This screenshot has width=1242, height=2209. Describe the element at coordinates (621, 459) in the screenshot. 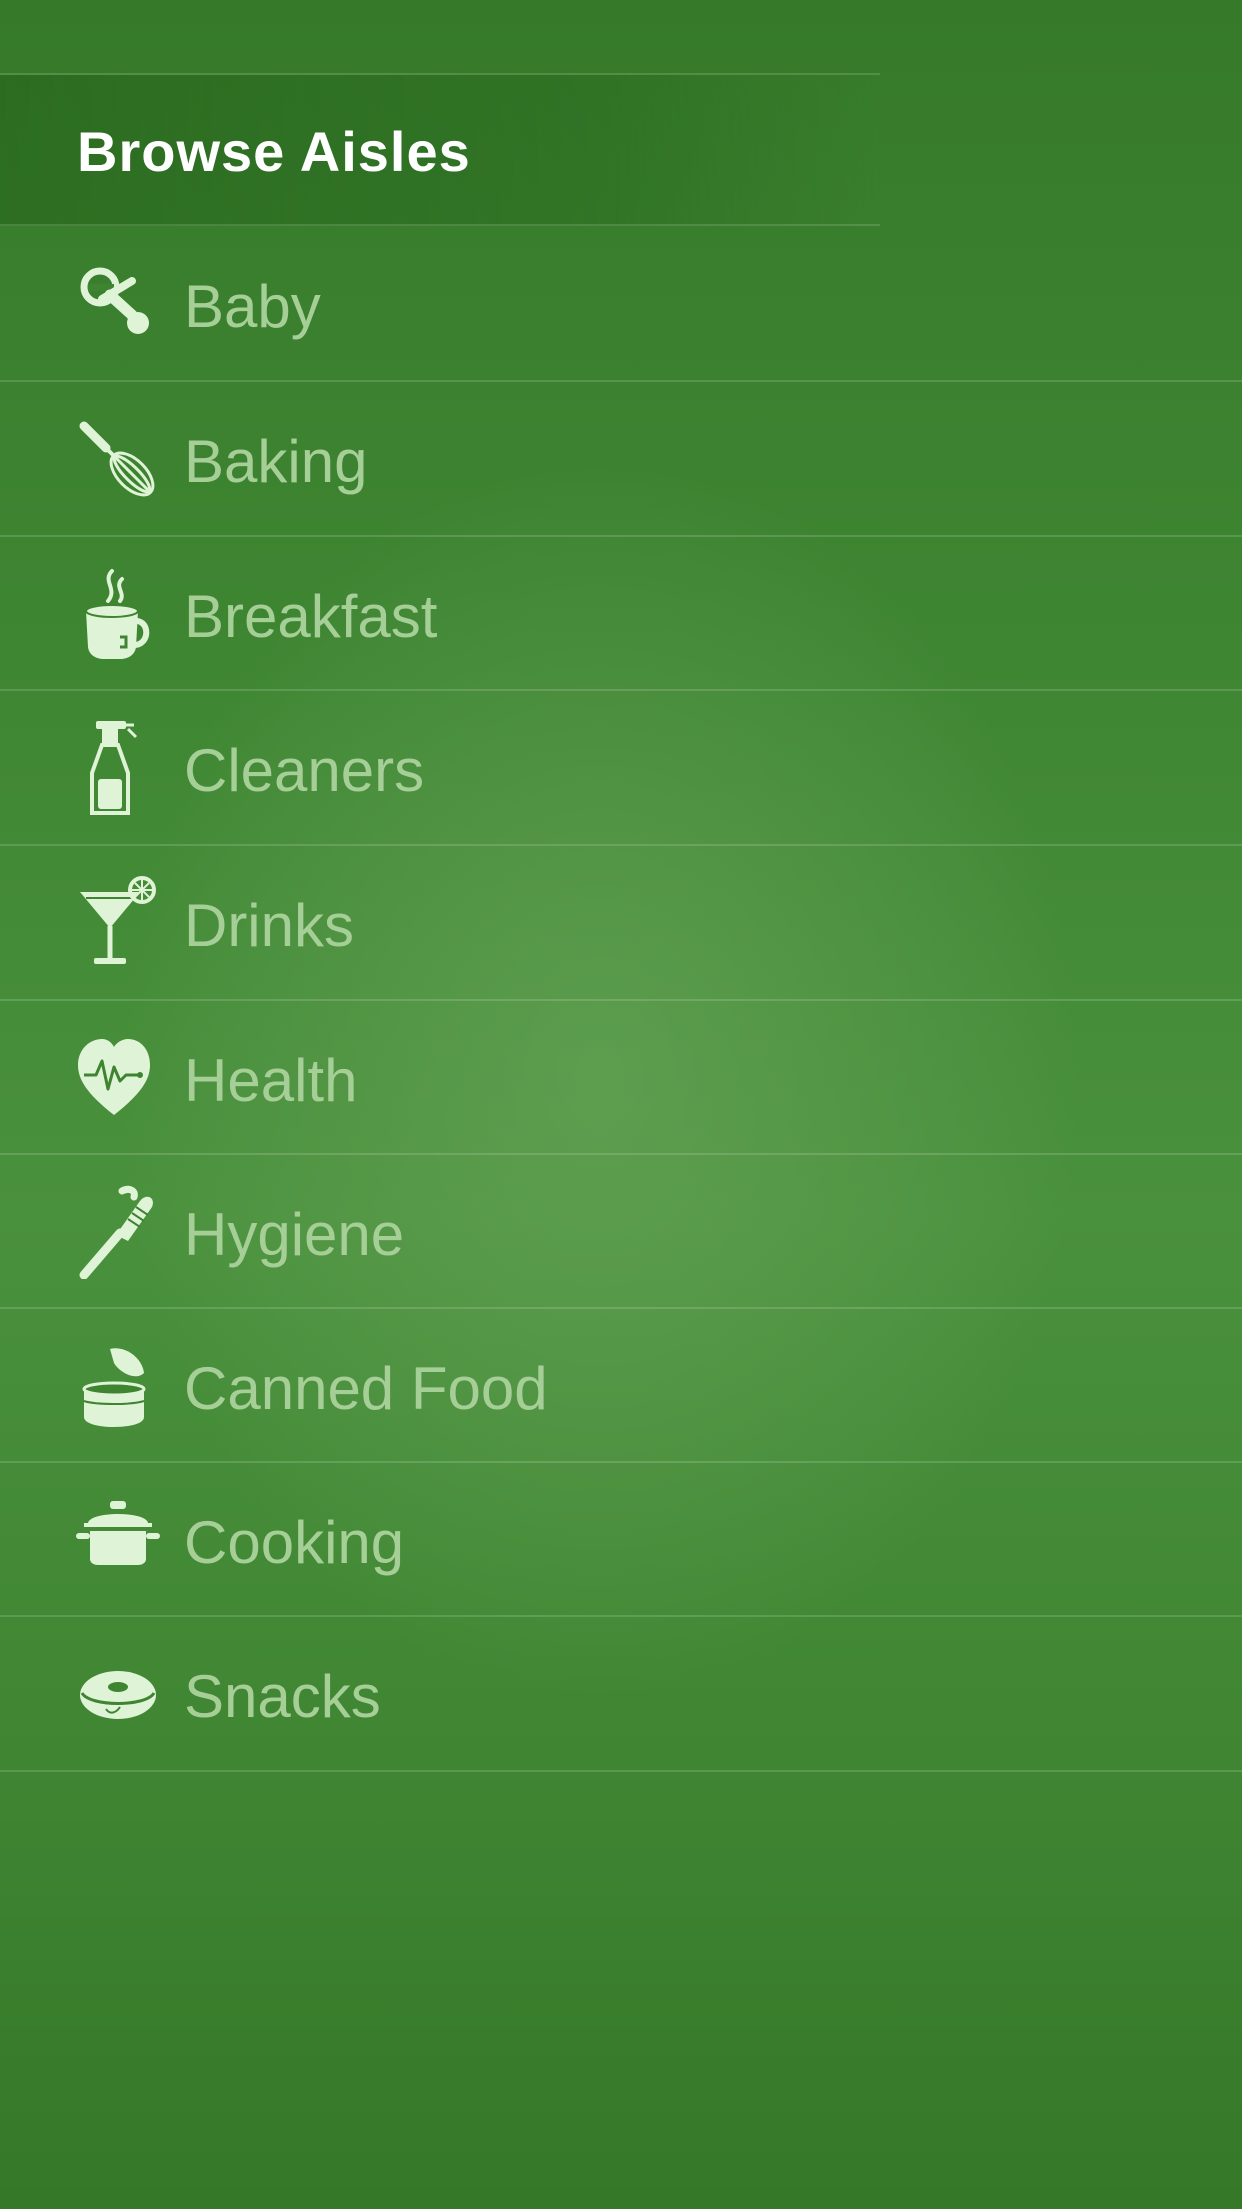

I see `aisle-item-baking: Baking` at that location.